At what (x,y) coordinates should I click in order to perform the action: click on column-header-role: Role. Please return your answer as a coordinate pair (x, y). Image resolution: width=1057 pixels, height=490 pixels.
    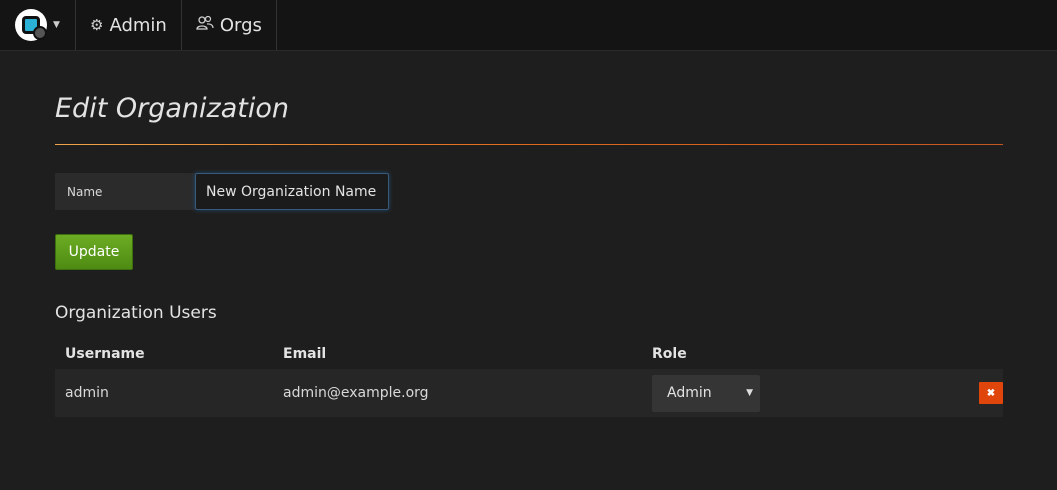
    Looking at the image, I should click on (669, 354).